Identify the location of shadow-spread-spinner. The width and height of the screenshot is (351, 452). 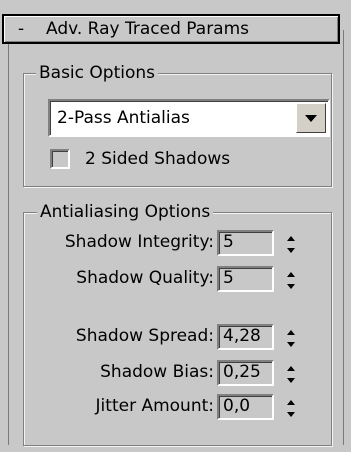
(291, 338).